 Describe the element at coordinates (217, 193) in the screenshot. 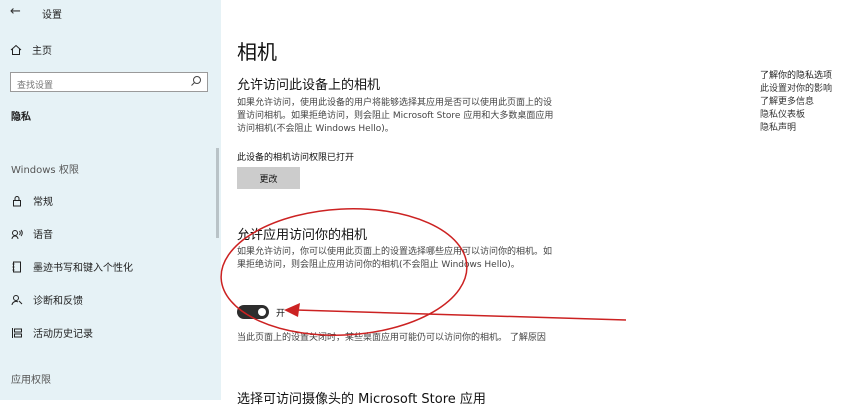

I see `sidebar-scrollbar` at that location.